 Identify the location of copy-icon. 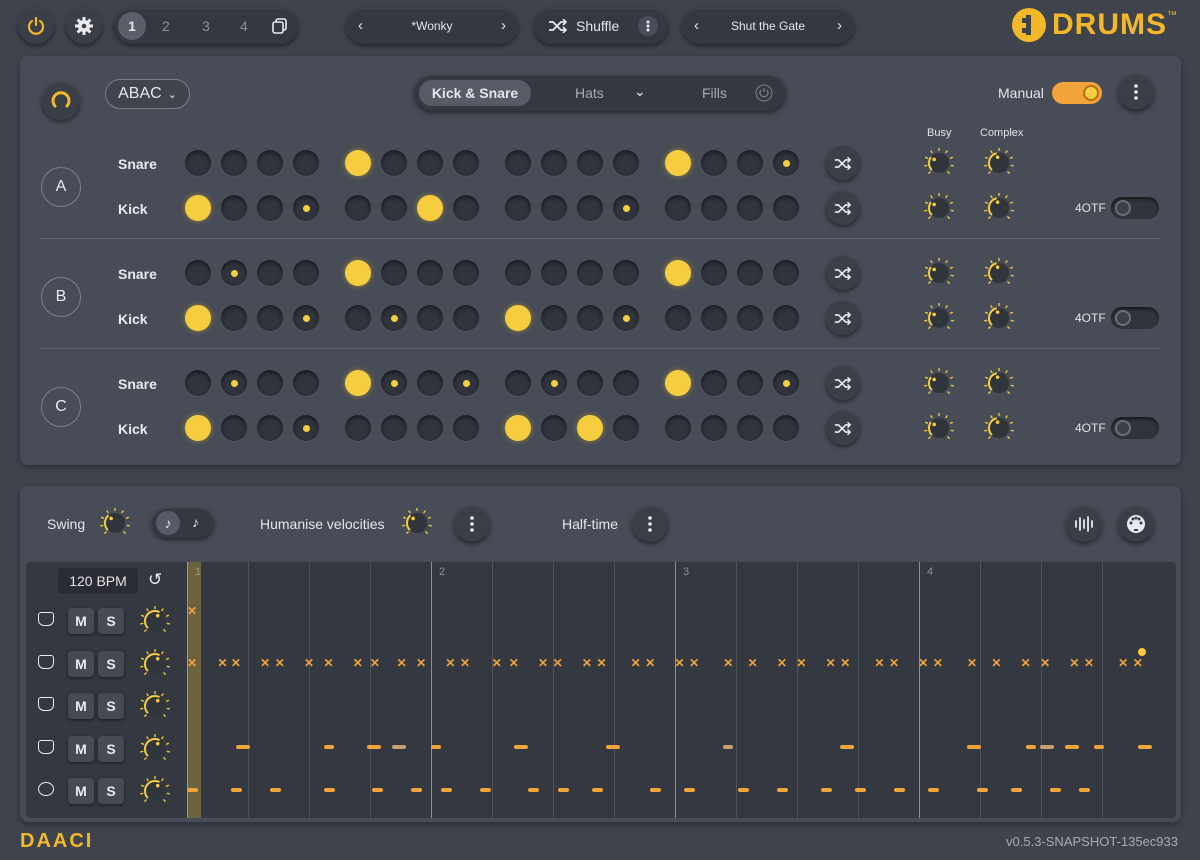
(280, 26).